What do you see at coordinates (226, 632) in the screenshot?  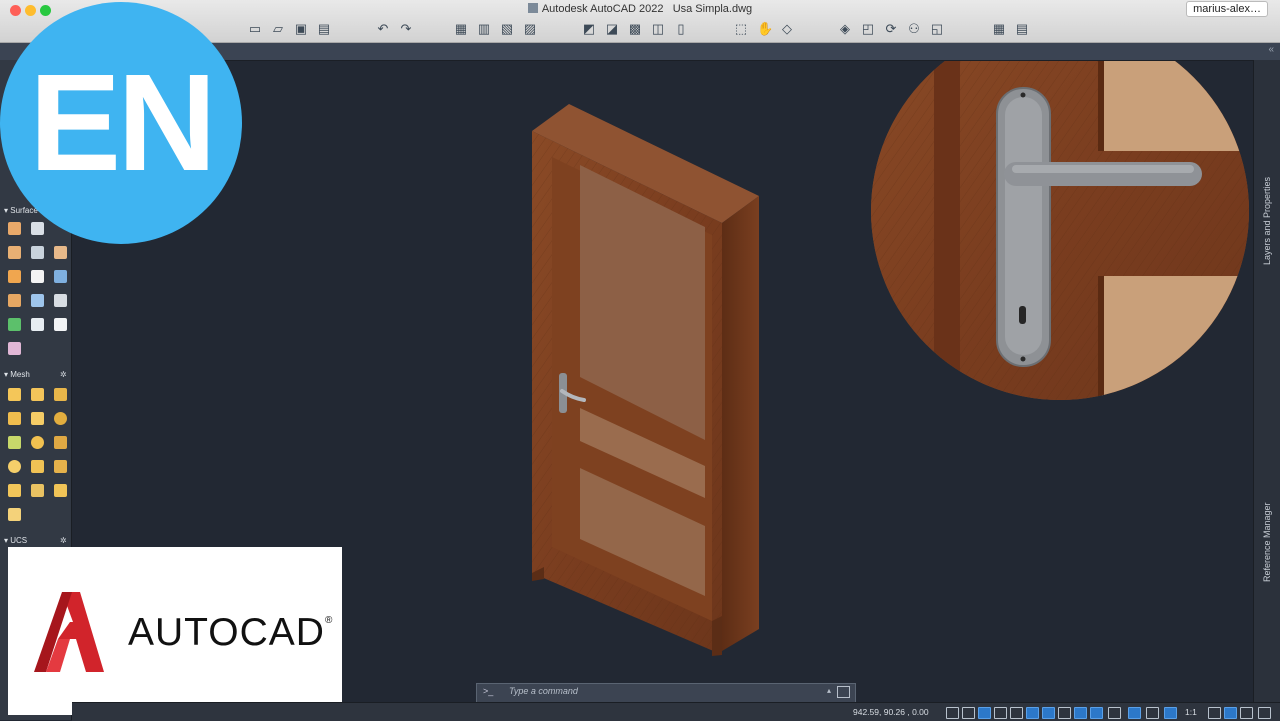 I see `logo-wordmark: AUTOCAD` at bounding box center [226, 632].